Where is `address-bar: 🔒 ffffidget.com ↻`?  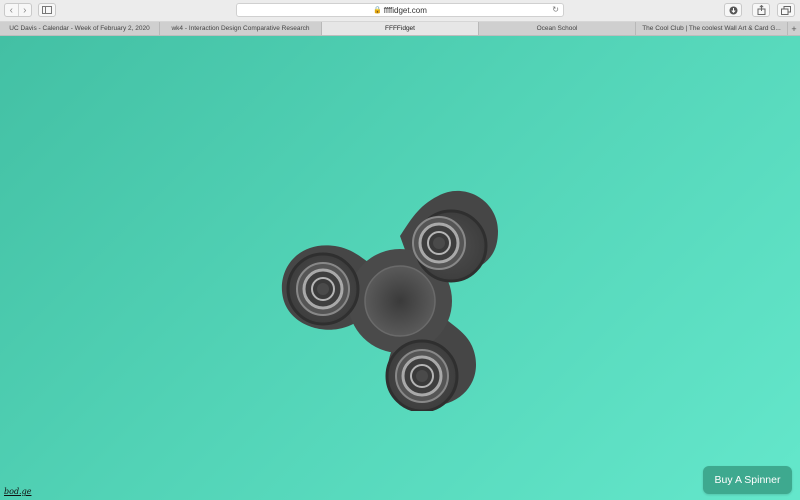 address-bar: 🔒 ffffidget.com ↻ is located at coordinates (400, 10).